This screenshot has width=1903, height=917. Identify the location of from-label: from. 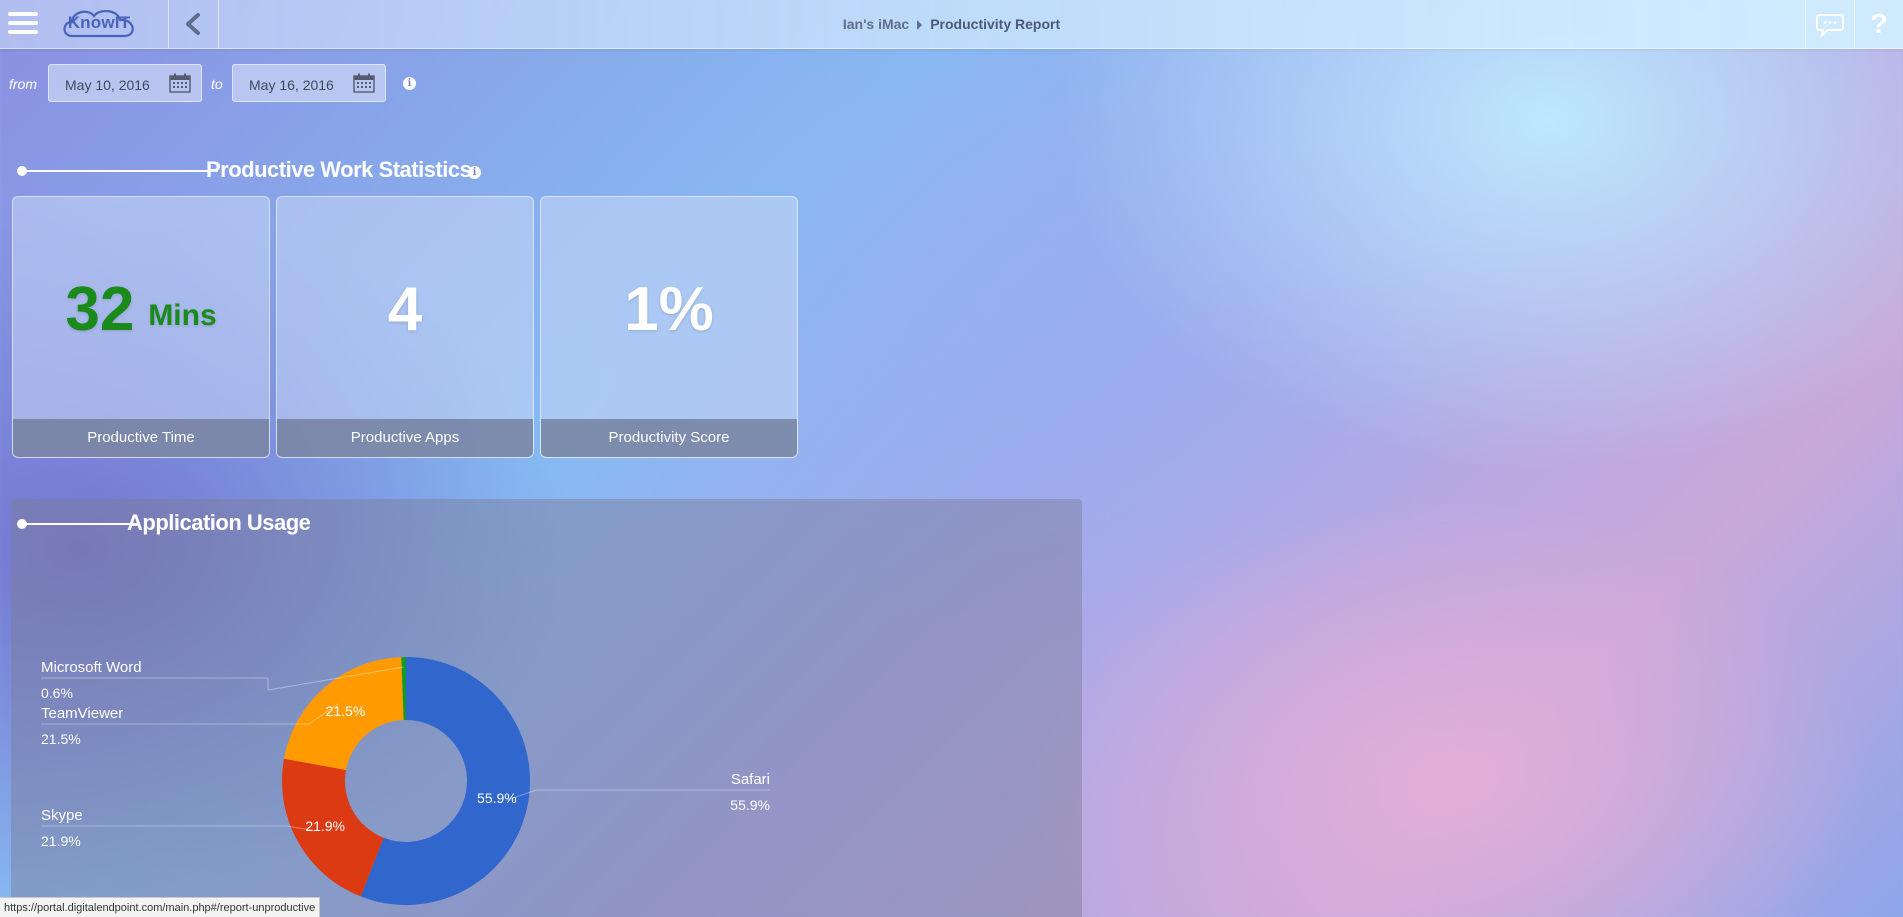
(23, 84).